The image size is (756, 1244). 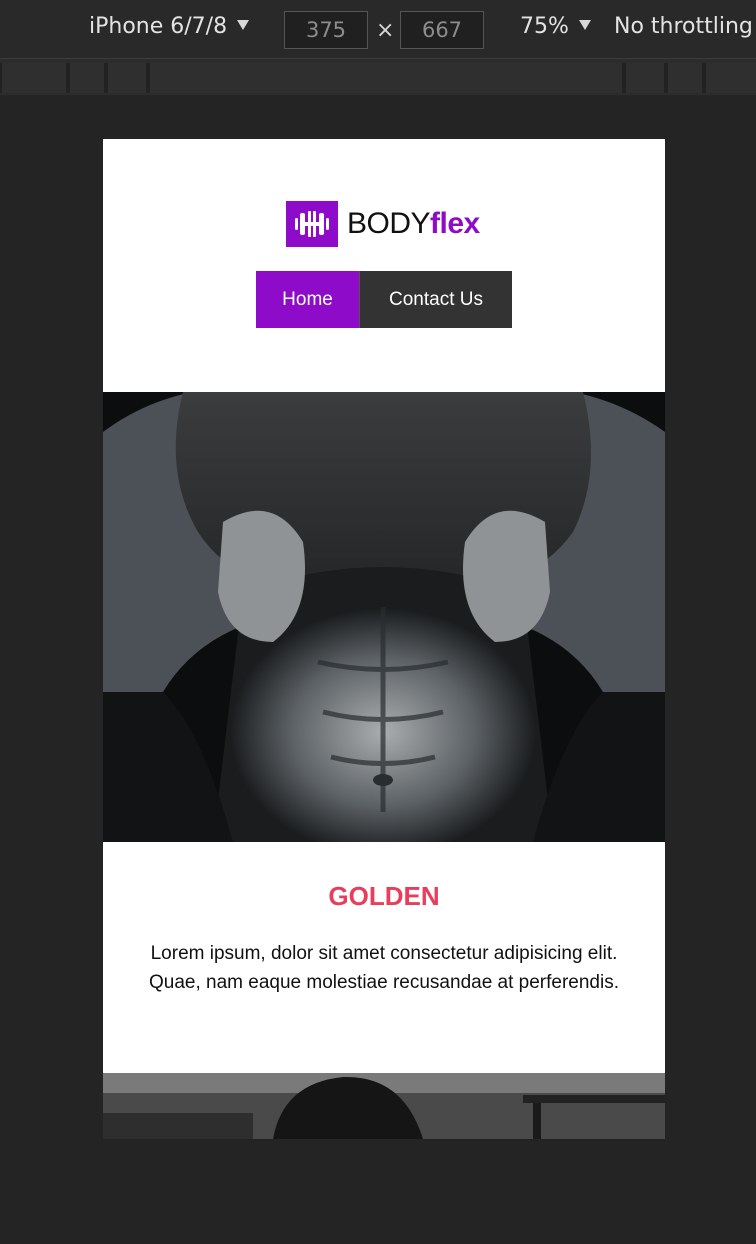 I want to click on zoom-select: 75%, so click(x=555, y=26).